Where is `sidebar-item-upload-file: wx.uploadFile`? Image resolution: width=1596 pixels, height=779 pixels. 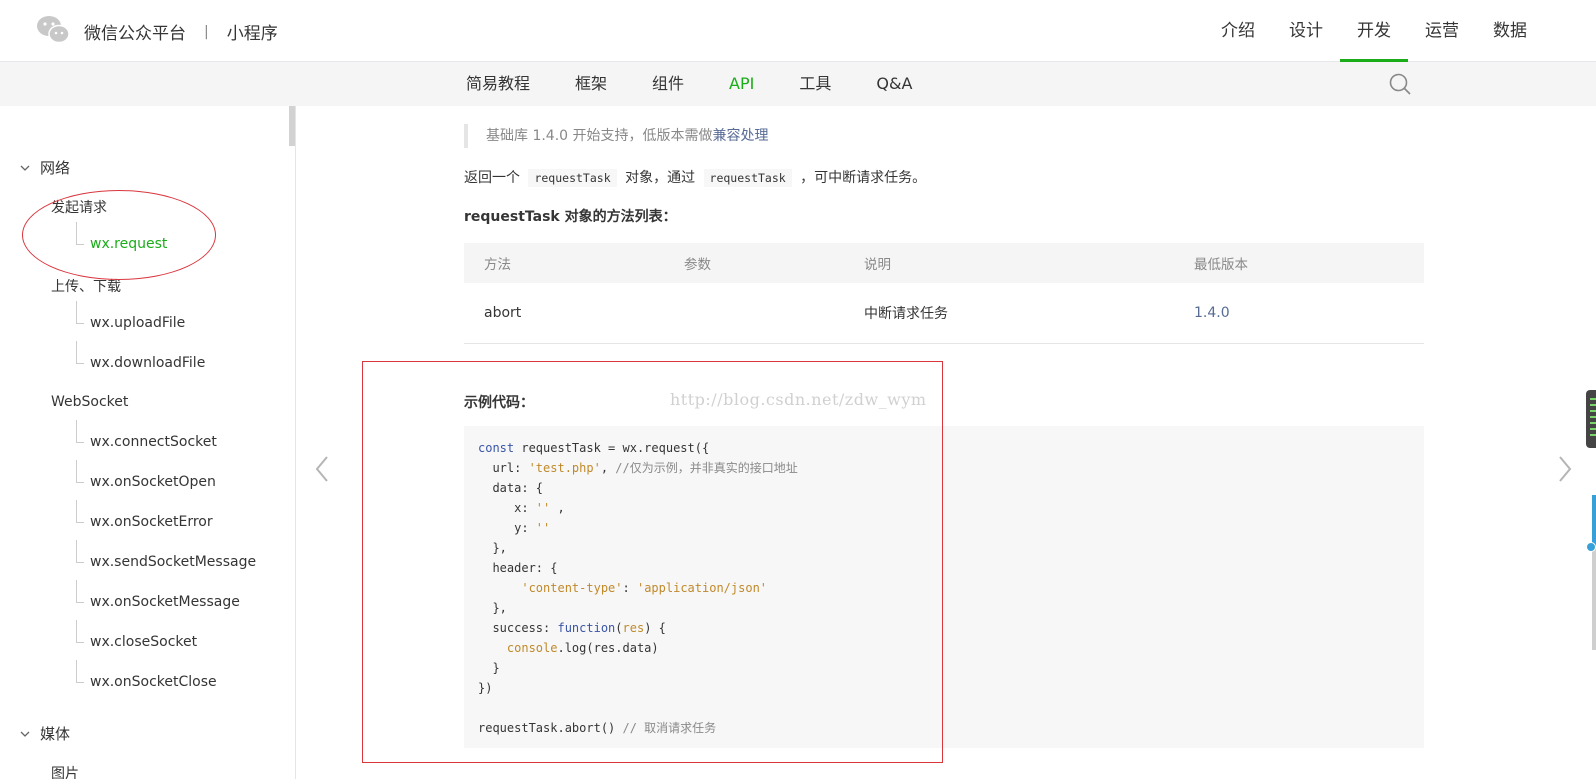
sidebar-item-upload-file: wx.uploadFile is located at coordinates (130, 316).